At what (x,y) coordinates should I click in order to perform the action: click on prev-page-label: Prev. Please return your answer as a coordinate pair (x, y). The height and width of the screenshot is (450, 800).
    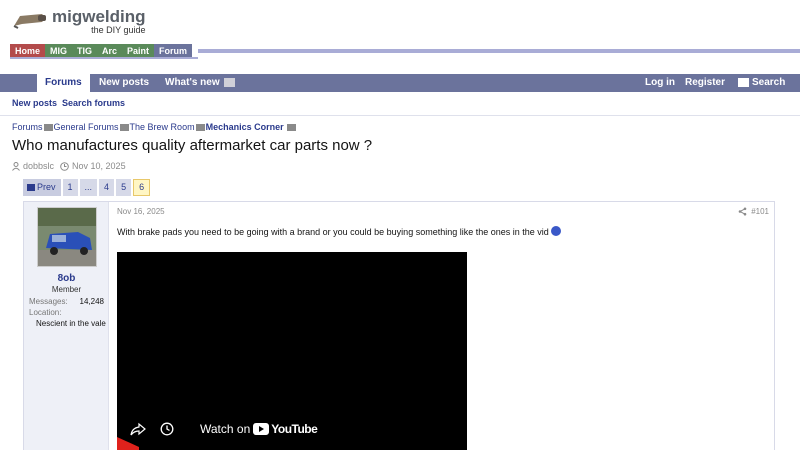
    Looking at the image, I should click on (46, 187).